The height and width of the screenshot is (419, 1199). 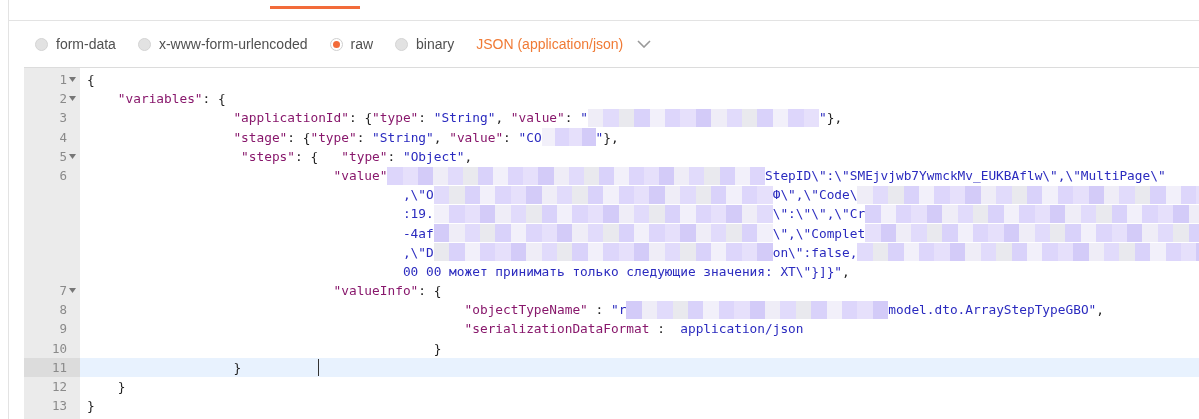 What do you see at coordinates (425, 44) in the screenshot?
I see `body-type-radio: binary` at bounding box center [425, 44].